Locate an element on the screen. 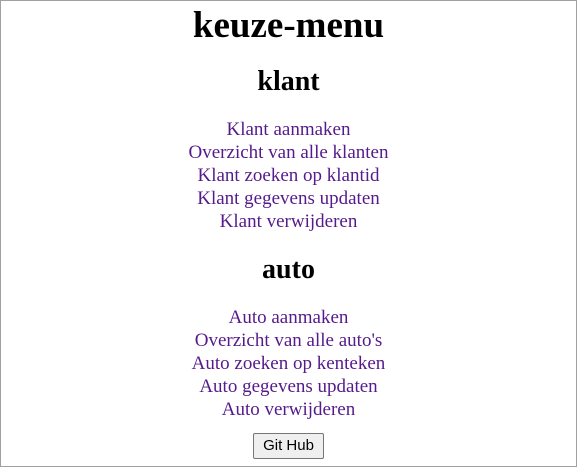  auto-aanmaken-link: Auto aanmaken is located at coordinates (289, 317).